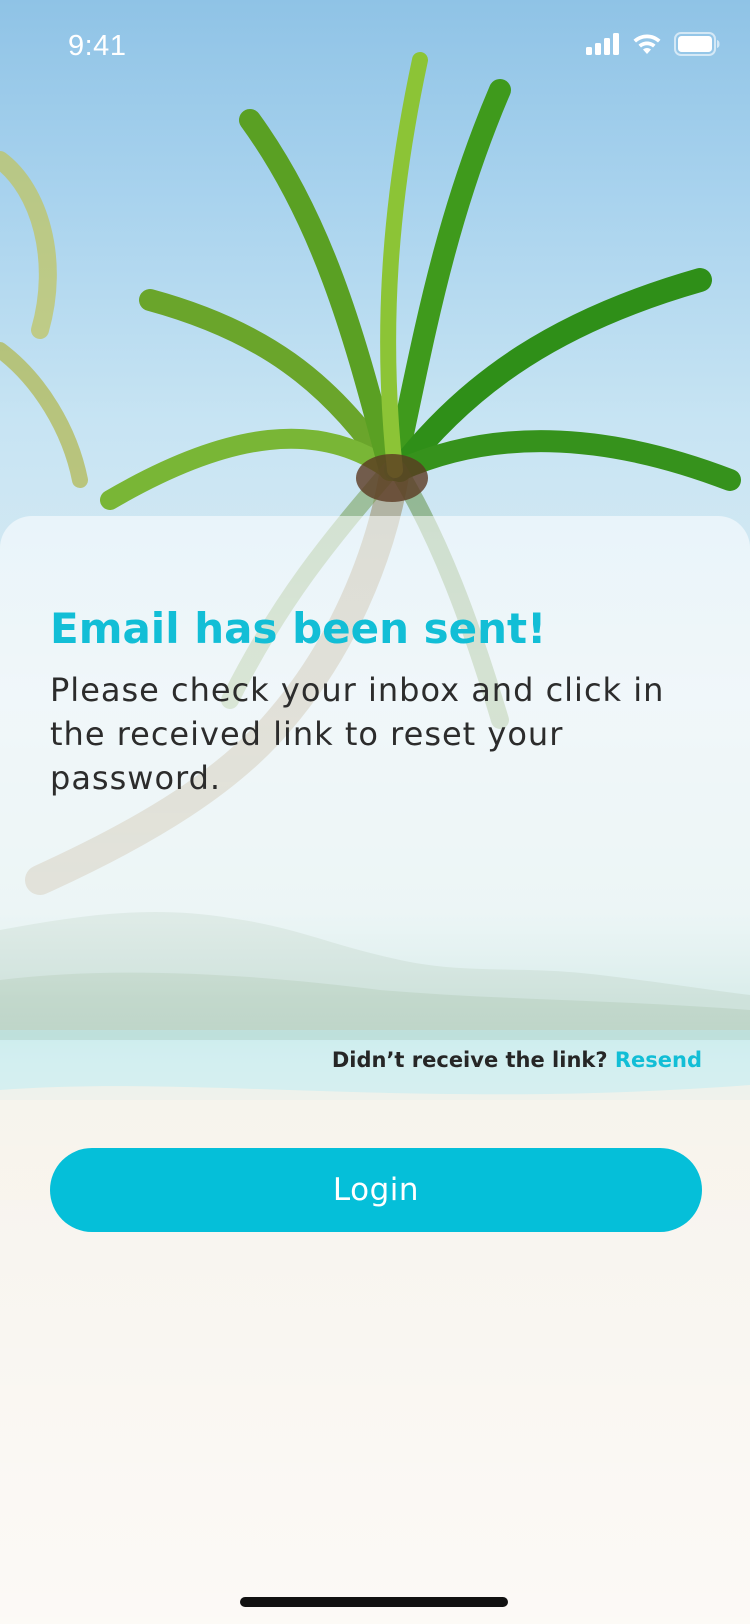 This screenshot has height=1624, width=750. I want to click on wifi-icon, so click(647, 46).